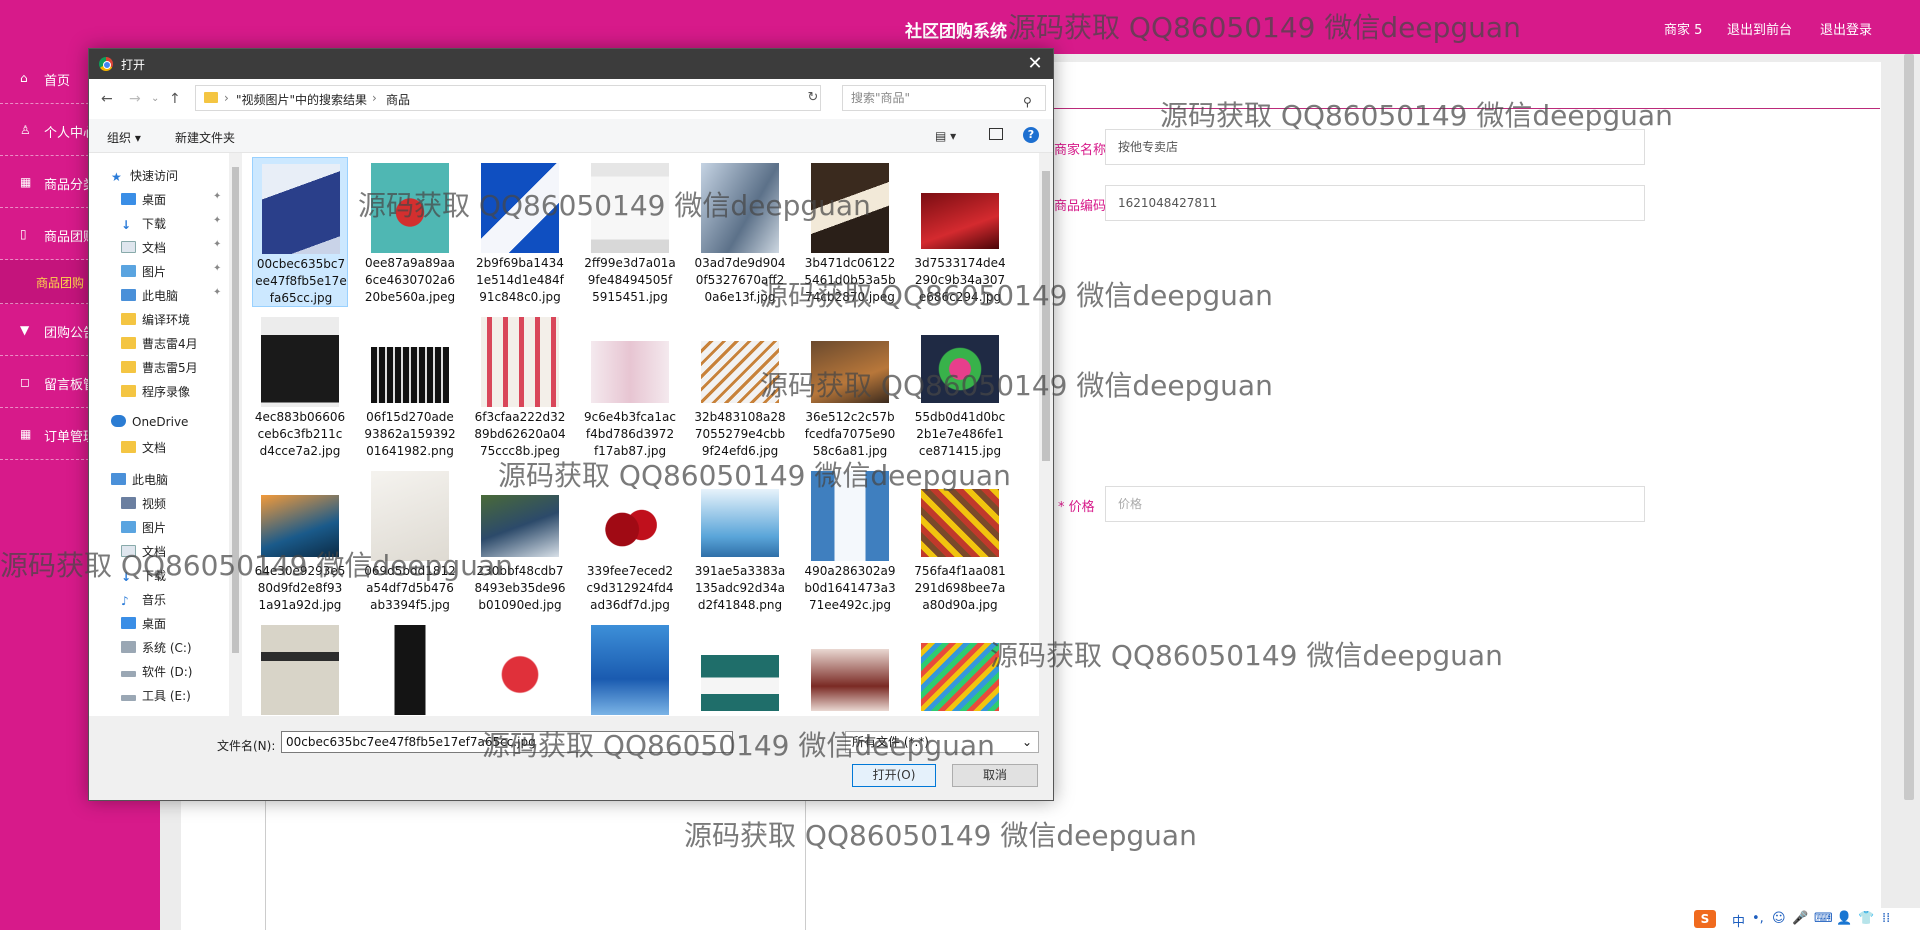  What do you see at coordinates (410, 386) in the screenshot?
I see `file-item: 06f15d270ade93862a15939201641982.png` at bounding box center [410, 386].